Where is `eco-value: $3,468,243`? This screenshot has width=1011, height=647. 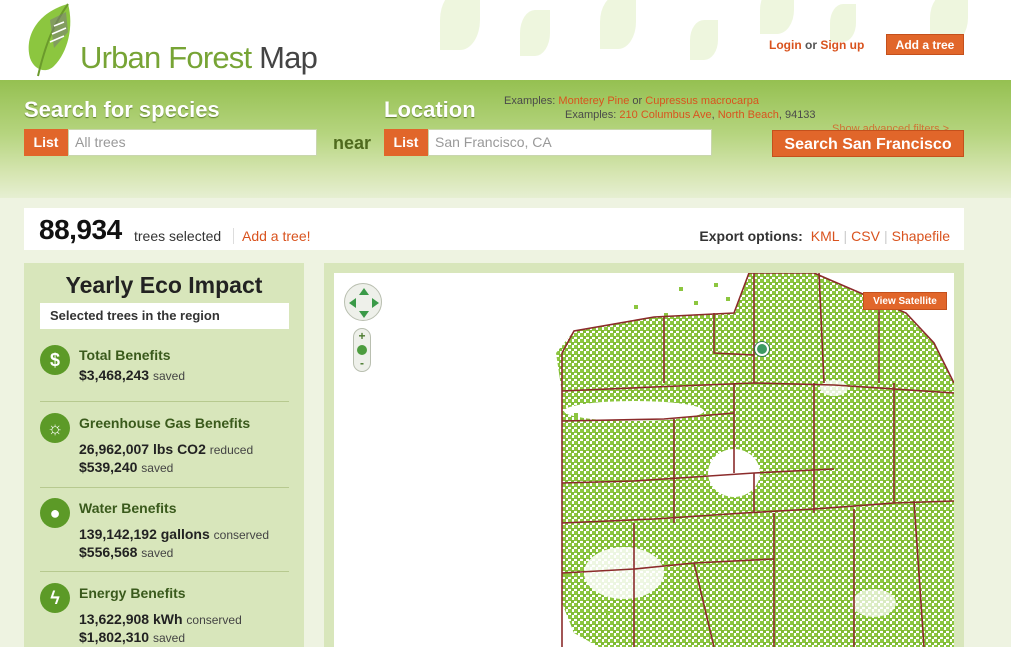
eco-value: $3,468,243 is located at coordinates (114, 375).